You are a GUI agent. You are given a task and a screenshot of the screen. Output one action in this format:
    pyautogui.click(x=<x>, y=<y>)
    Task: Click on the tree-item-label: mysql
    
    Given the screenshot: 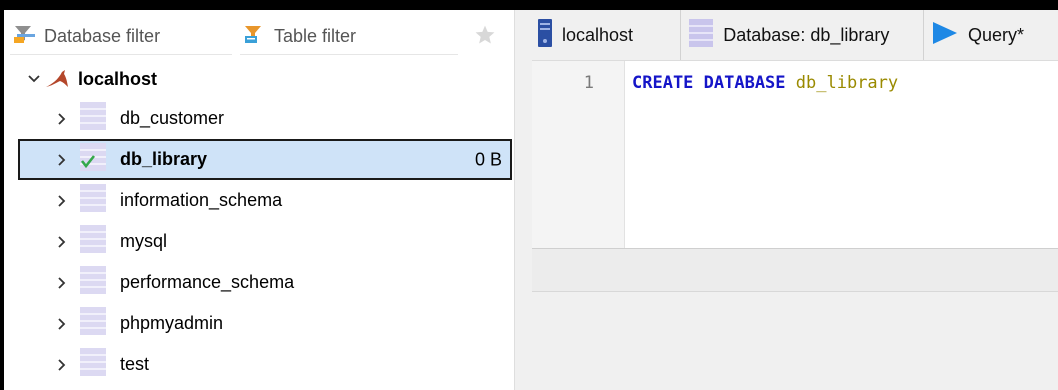 What is the action you would take?
    pyautogui.click(x=144, y=241)
    